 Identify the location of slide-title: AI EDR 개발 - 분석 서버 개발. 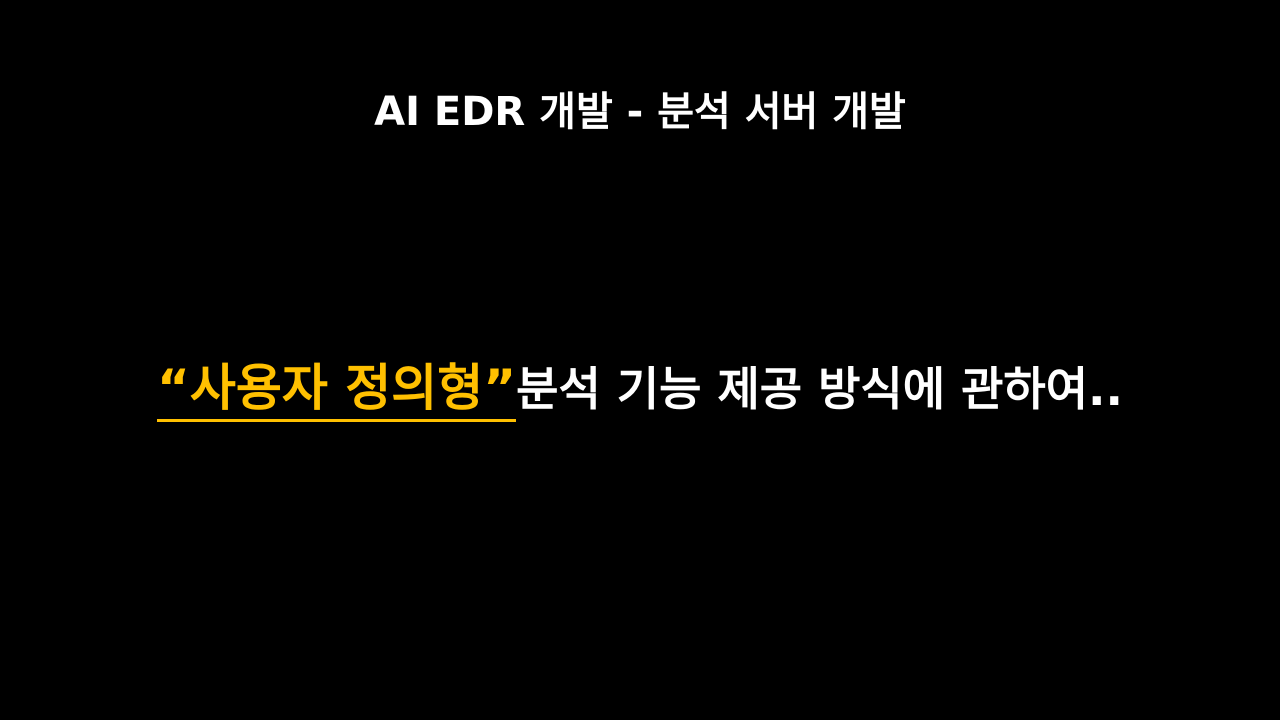
(640, 112).